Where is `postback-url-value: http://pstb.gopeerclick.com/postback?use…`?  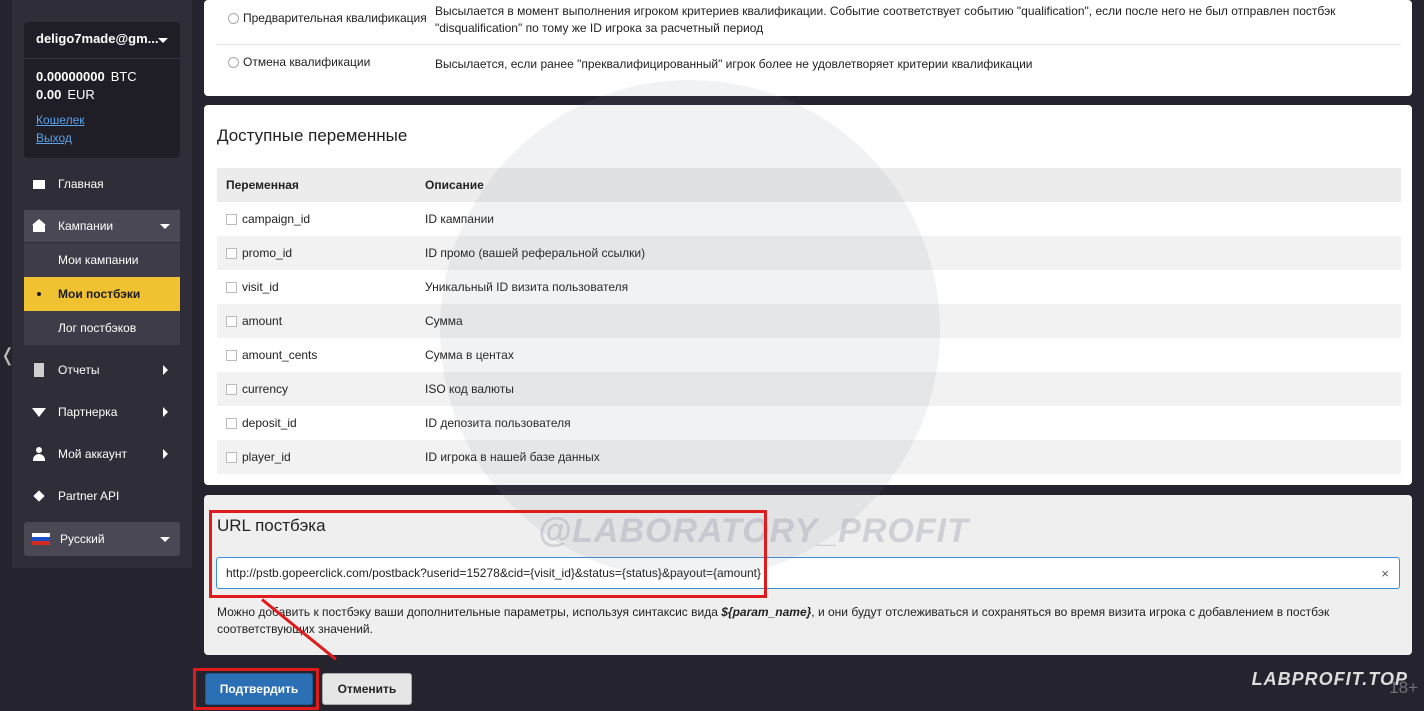
postback-url-value: http://pstb.gopeerclick.com/postback?use… is located at coordinates (494, 573).